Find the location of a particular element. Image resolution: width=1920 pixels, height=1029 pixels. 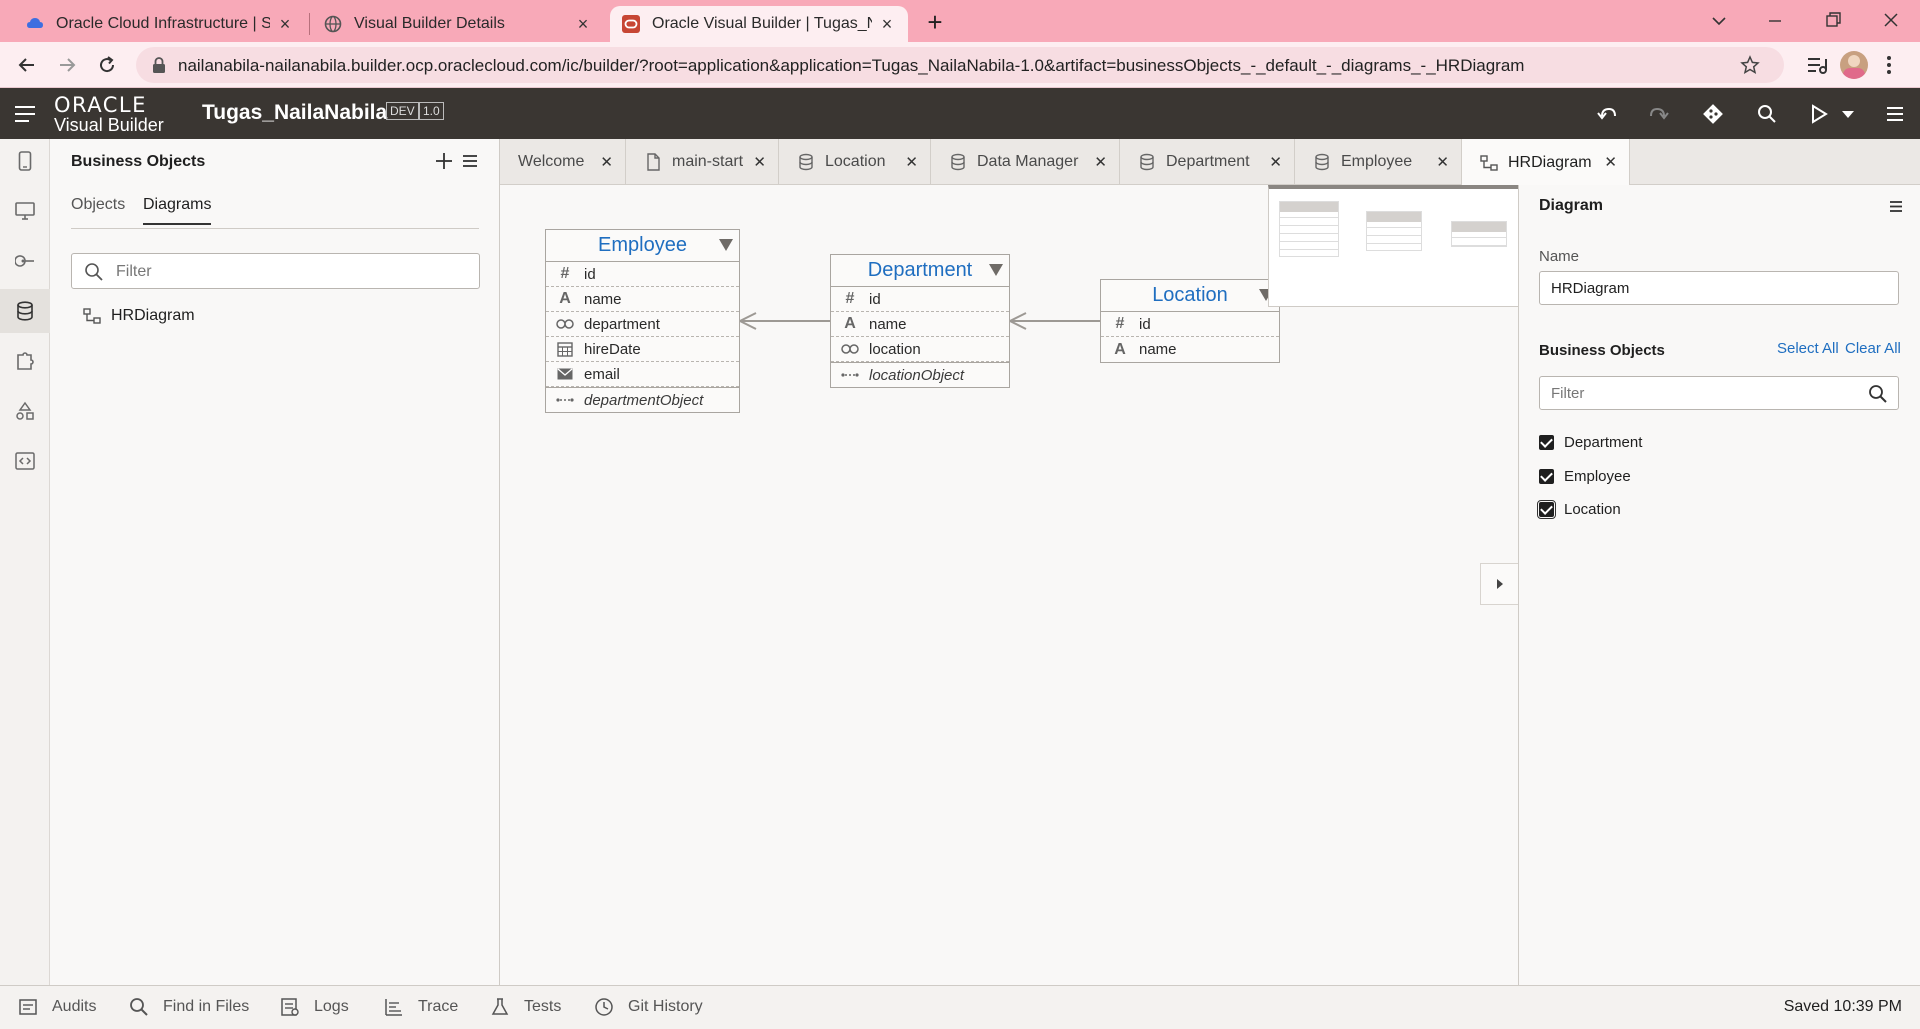

search-button is located at coordinates (1767, 114).